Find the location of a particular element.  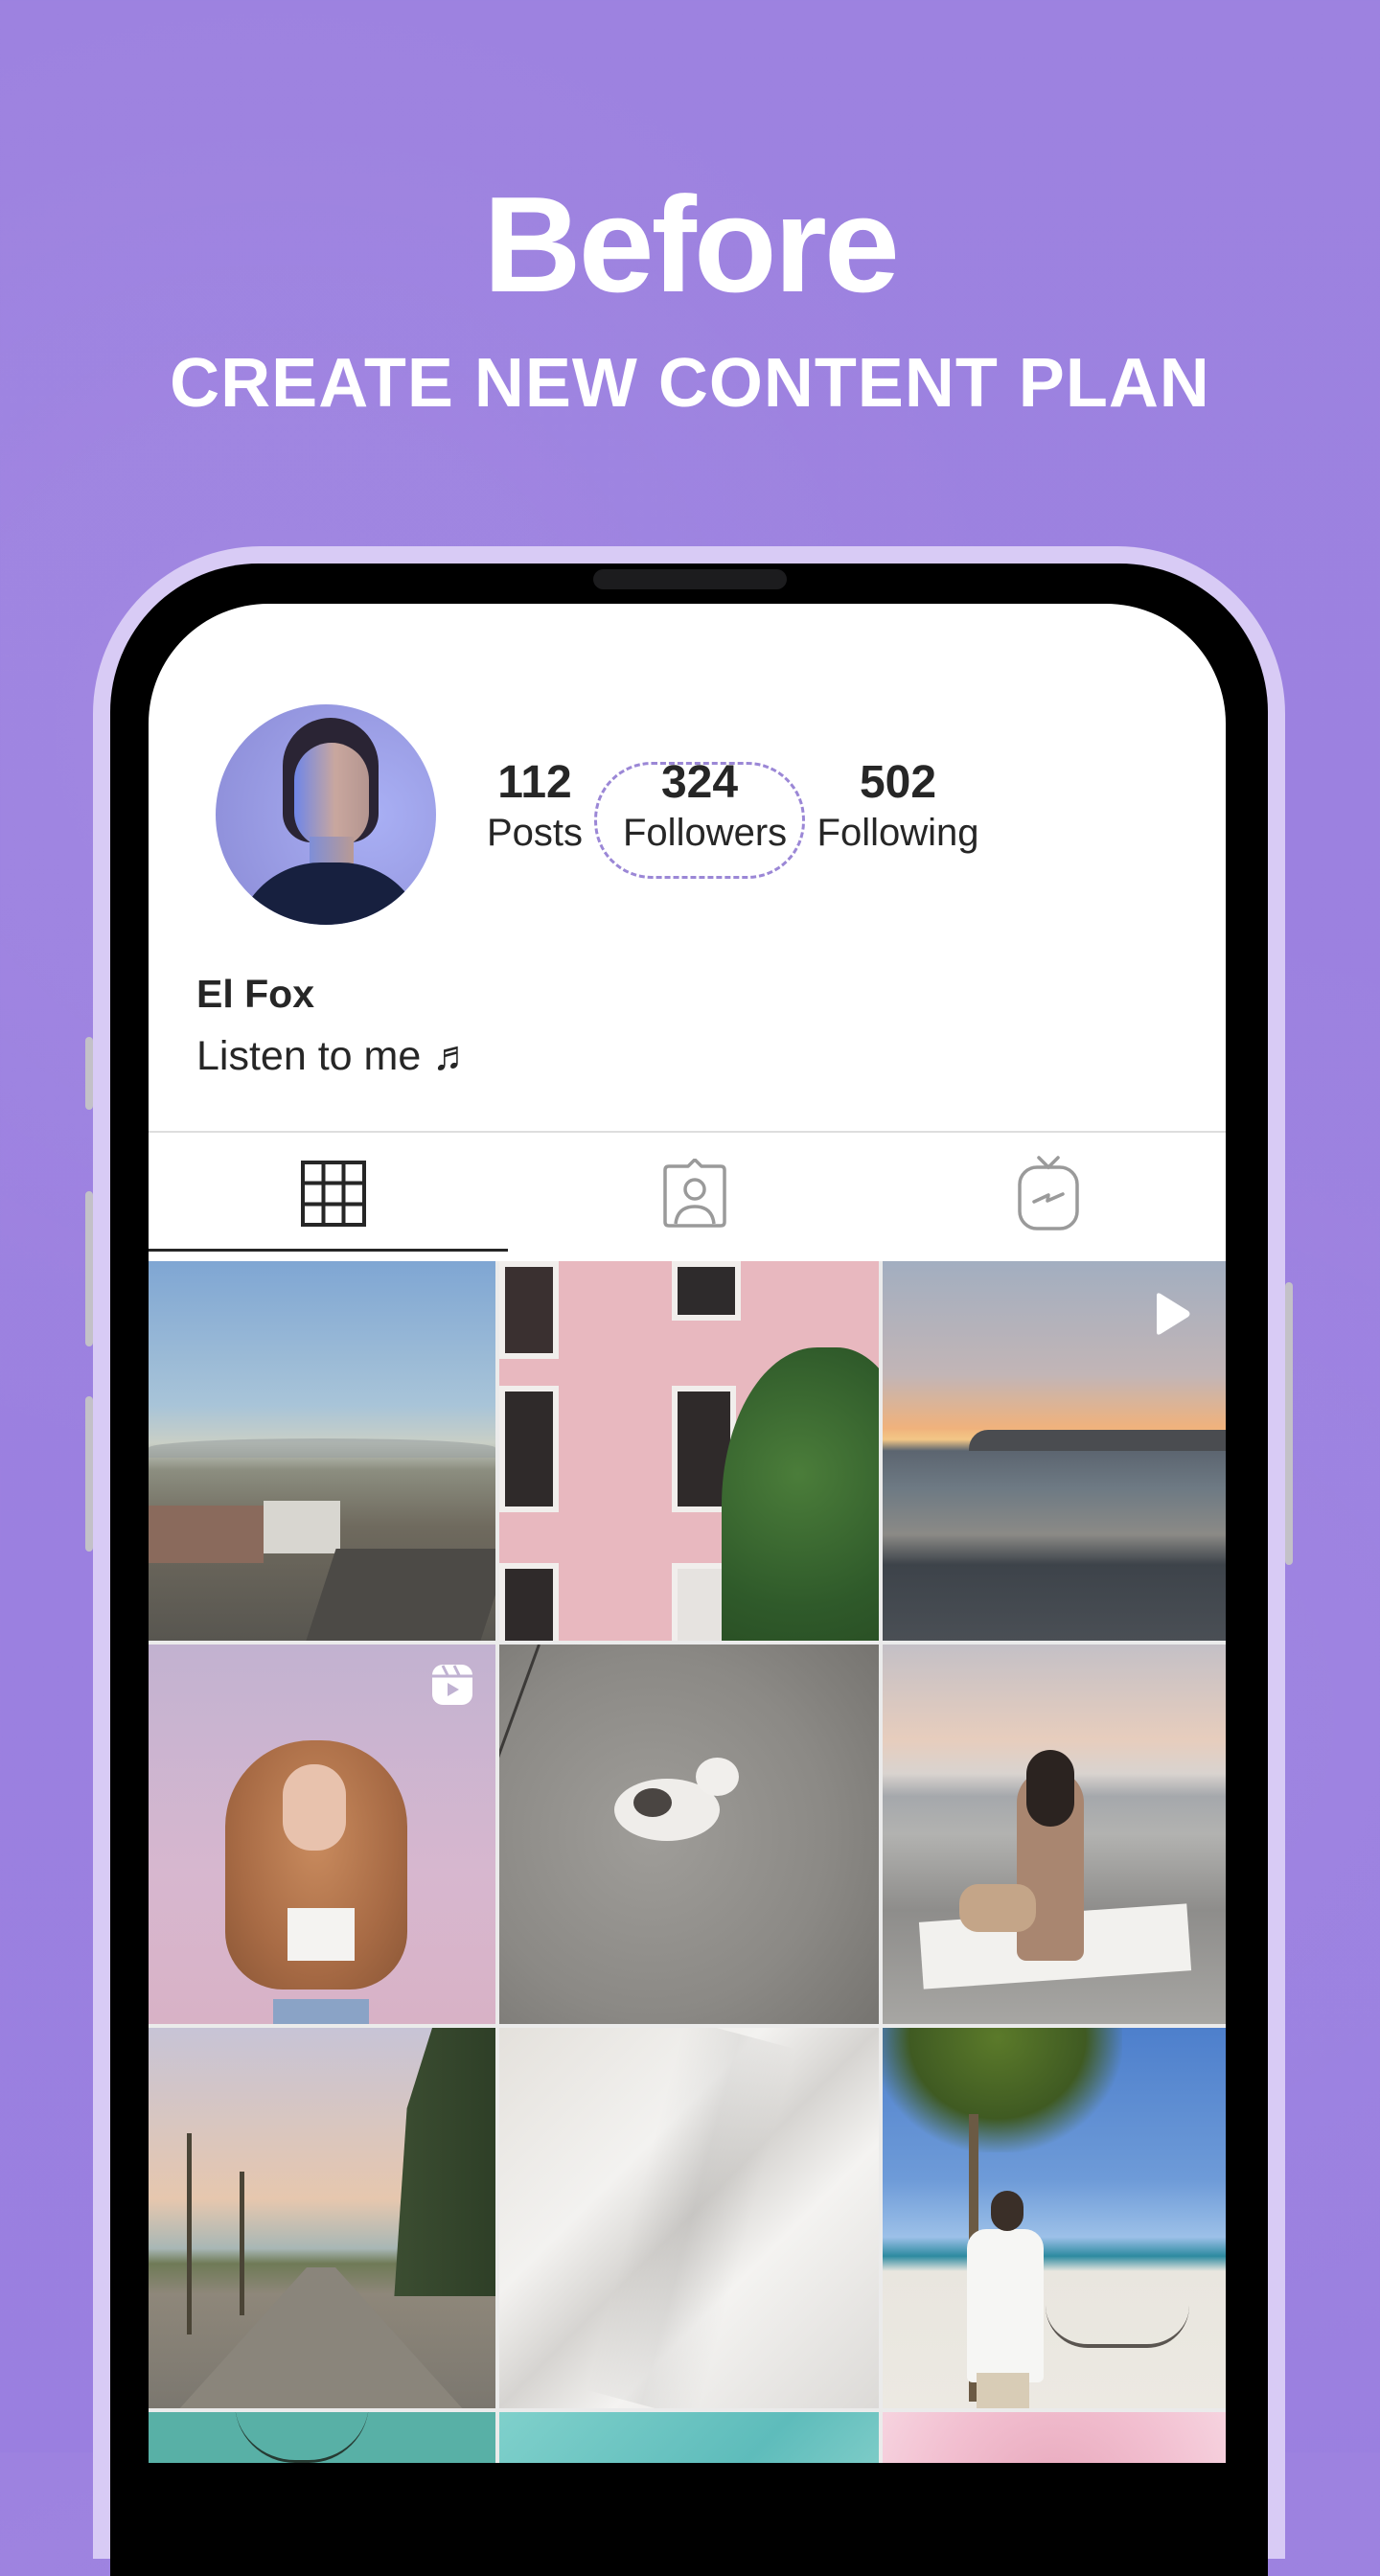

grid-icon is located at coordinates (333, 1193).